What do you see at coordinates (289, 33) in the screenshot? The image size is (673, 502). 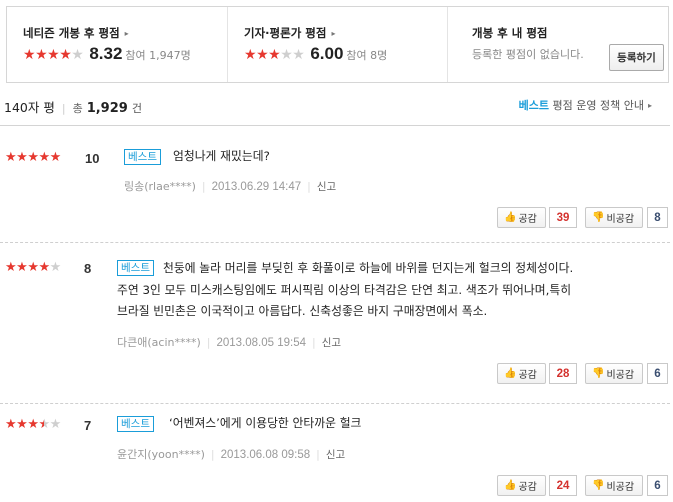 I see `critic-rating-title: 기자·평론가 평점 ▸` at bounding box center [289, 33].